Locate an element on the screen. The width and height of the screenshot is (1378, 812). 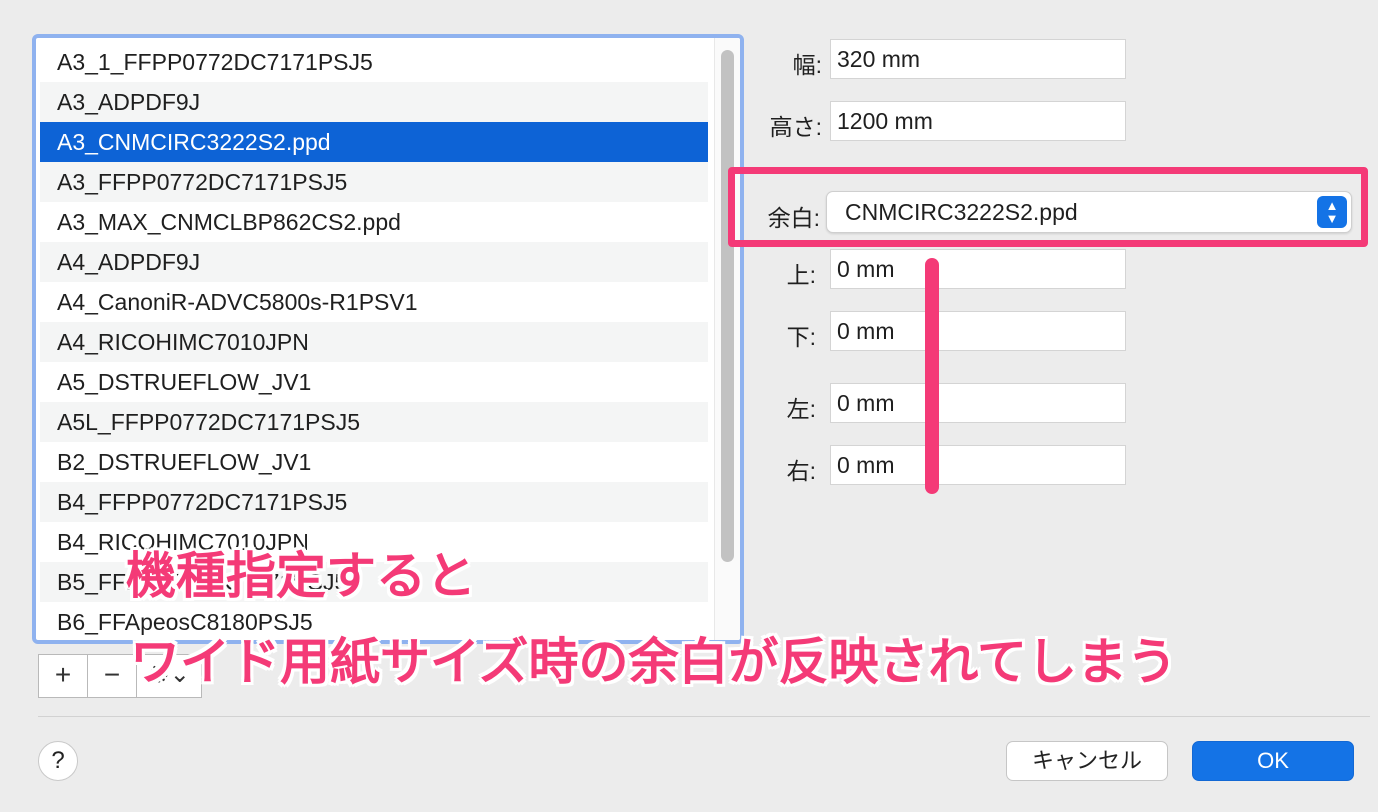
right-margin-field: 0 mm is located at coordinates (978, 465).